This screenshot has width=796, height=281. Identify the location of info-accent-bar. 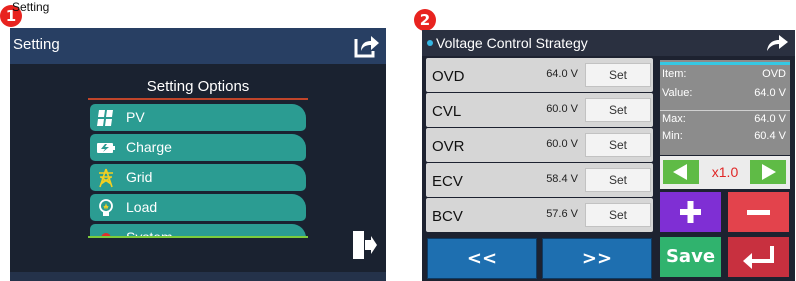
(725, 63).